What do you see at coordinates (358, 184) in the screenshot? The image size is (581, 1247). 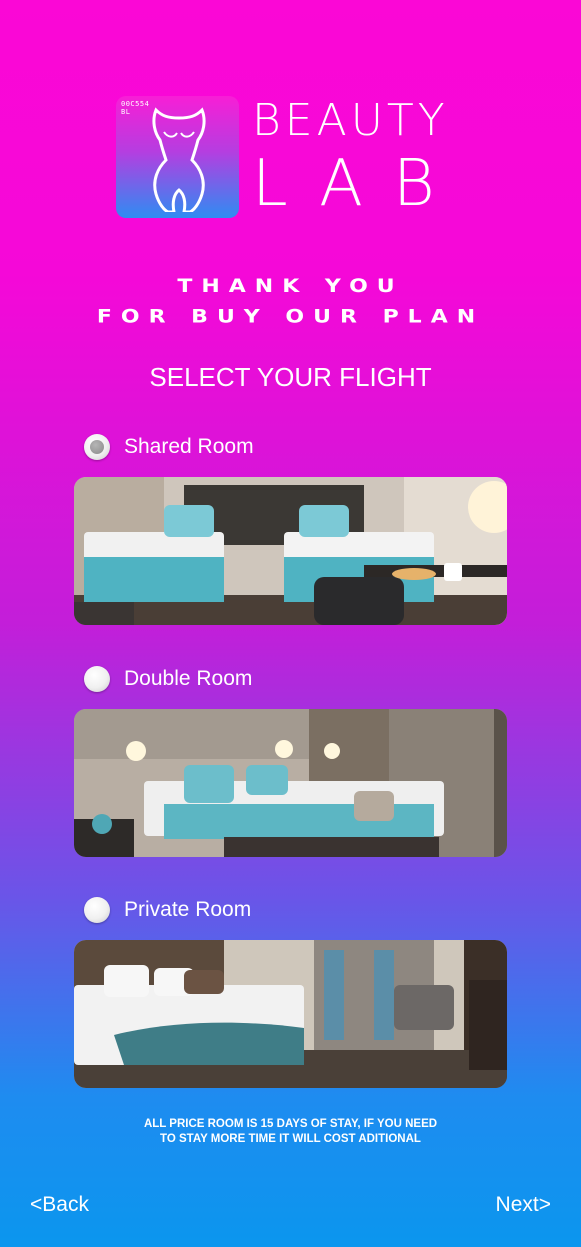 I see `brand-line-2: LAB` at bounding box center [358, 184].